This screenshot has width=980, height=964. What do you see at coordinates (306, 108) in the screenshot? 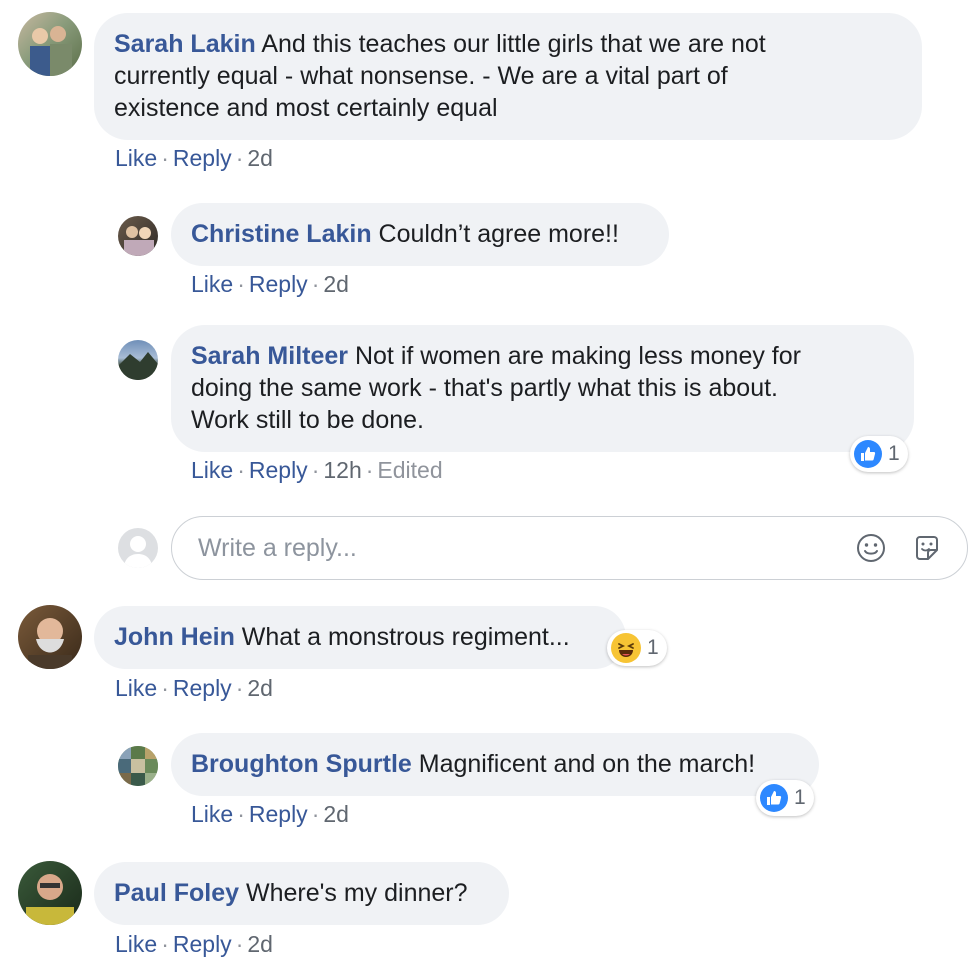
I see `comment-text-line: existence and most certainly equal` at bounding box center [306, 108].